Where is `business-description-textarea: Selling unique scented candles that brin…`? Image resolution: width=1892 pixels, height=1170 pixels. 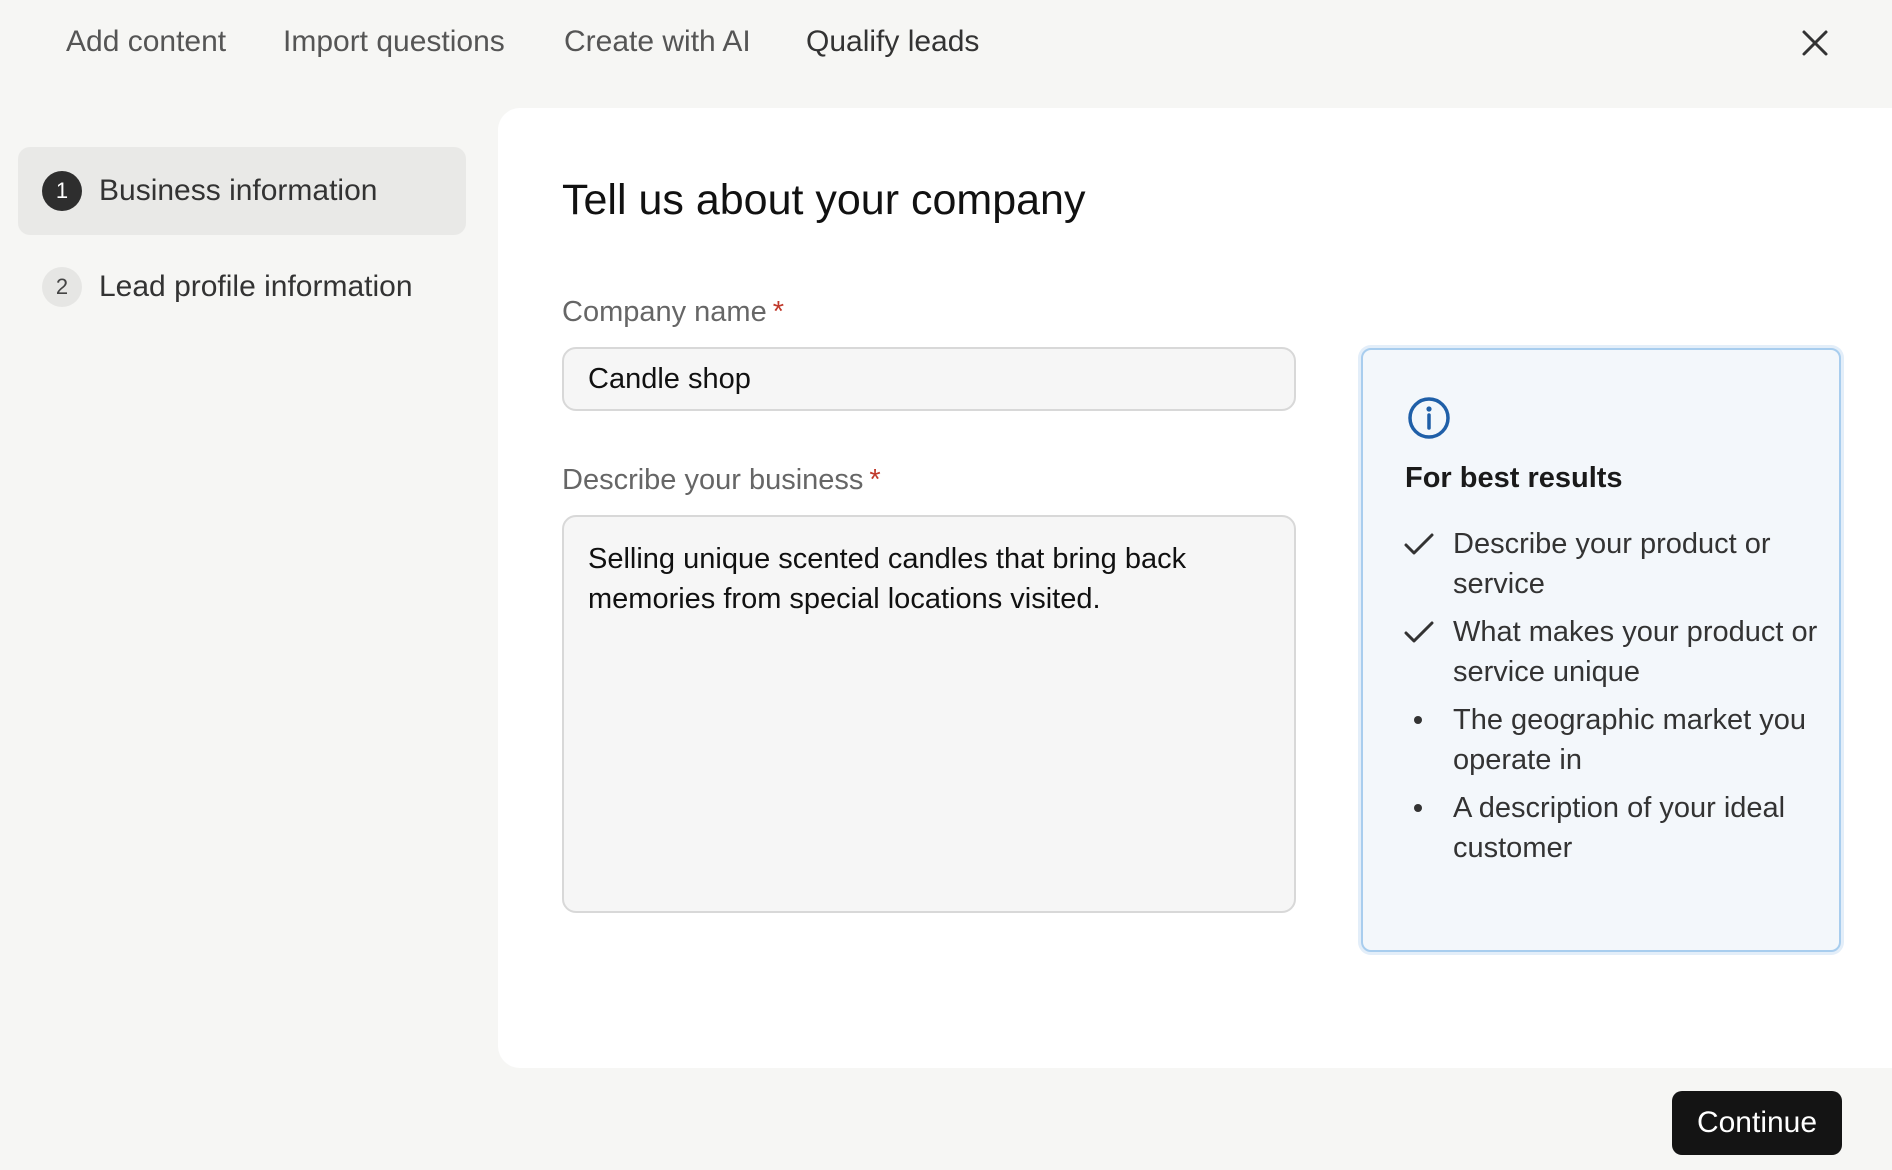
business-description-textarea: Selling unique scented candles that brin… is located at coordinates (929, 714).